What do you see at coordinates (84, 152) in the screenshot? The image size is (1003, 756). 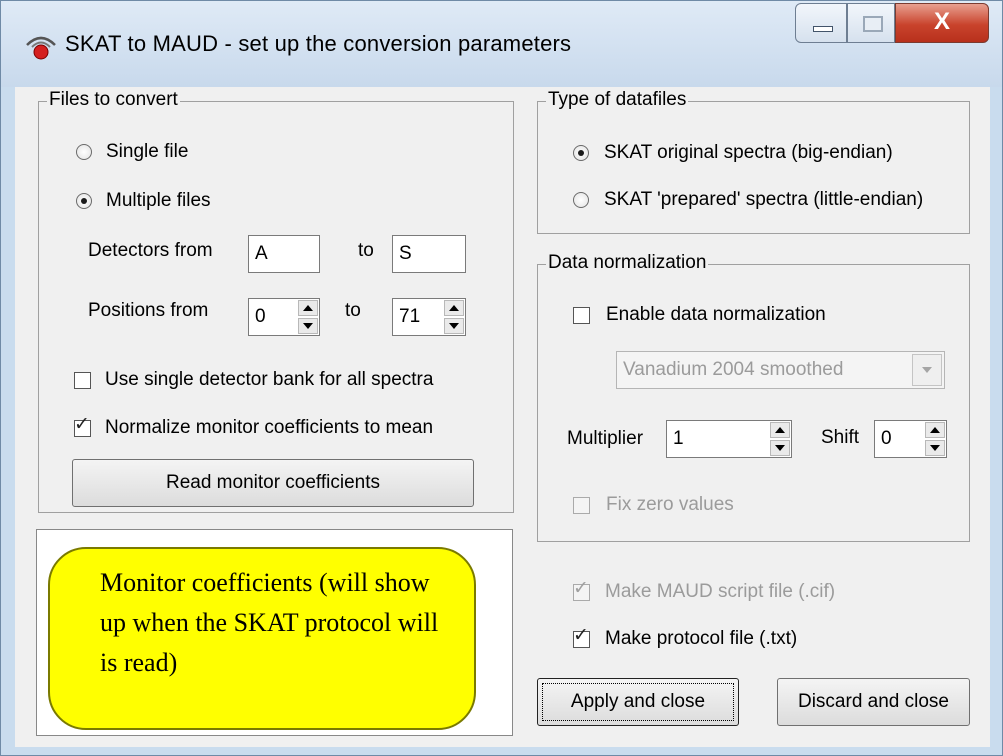 I see `single-file-radio` at bounding box center [84, 152].